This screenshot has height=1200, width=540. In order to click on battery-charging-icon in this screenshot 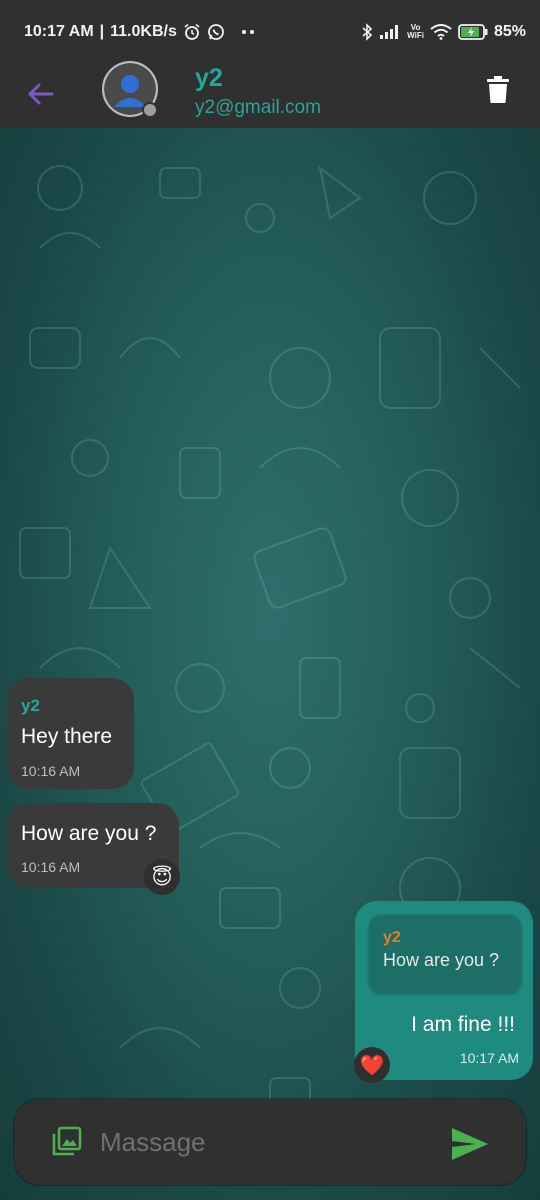, I will do `click(473, 32)`.